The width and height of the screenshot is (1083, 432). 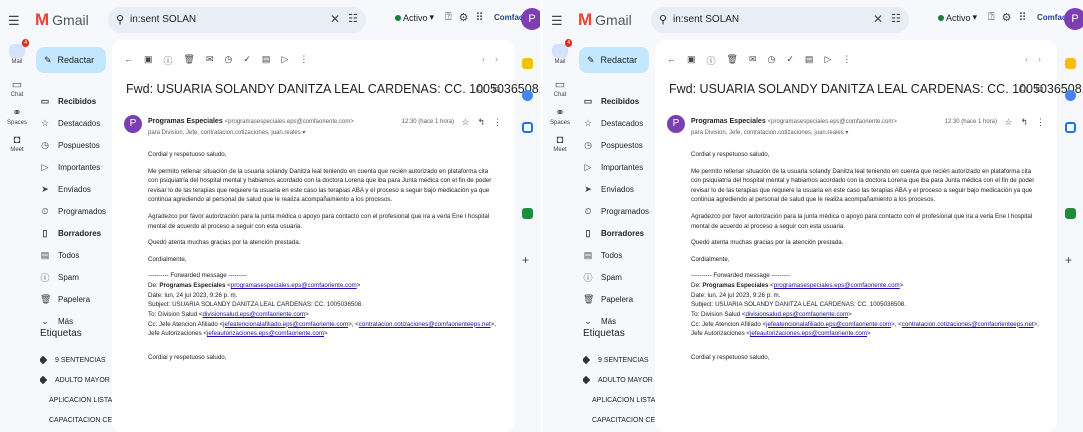 I want to click on clock-icon: ◷, so click(x=45, y=144).